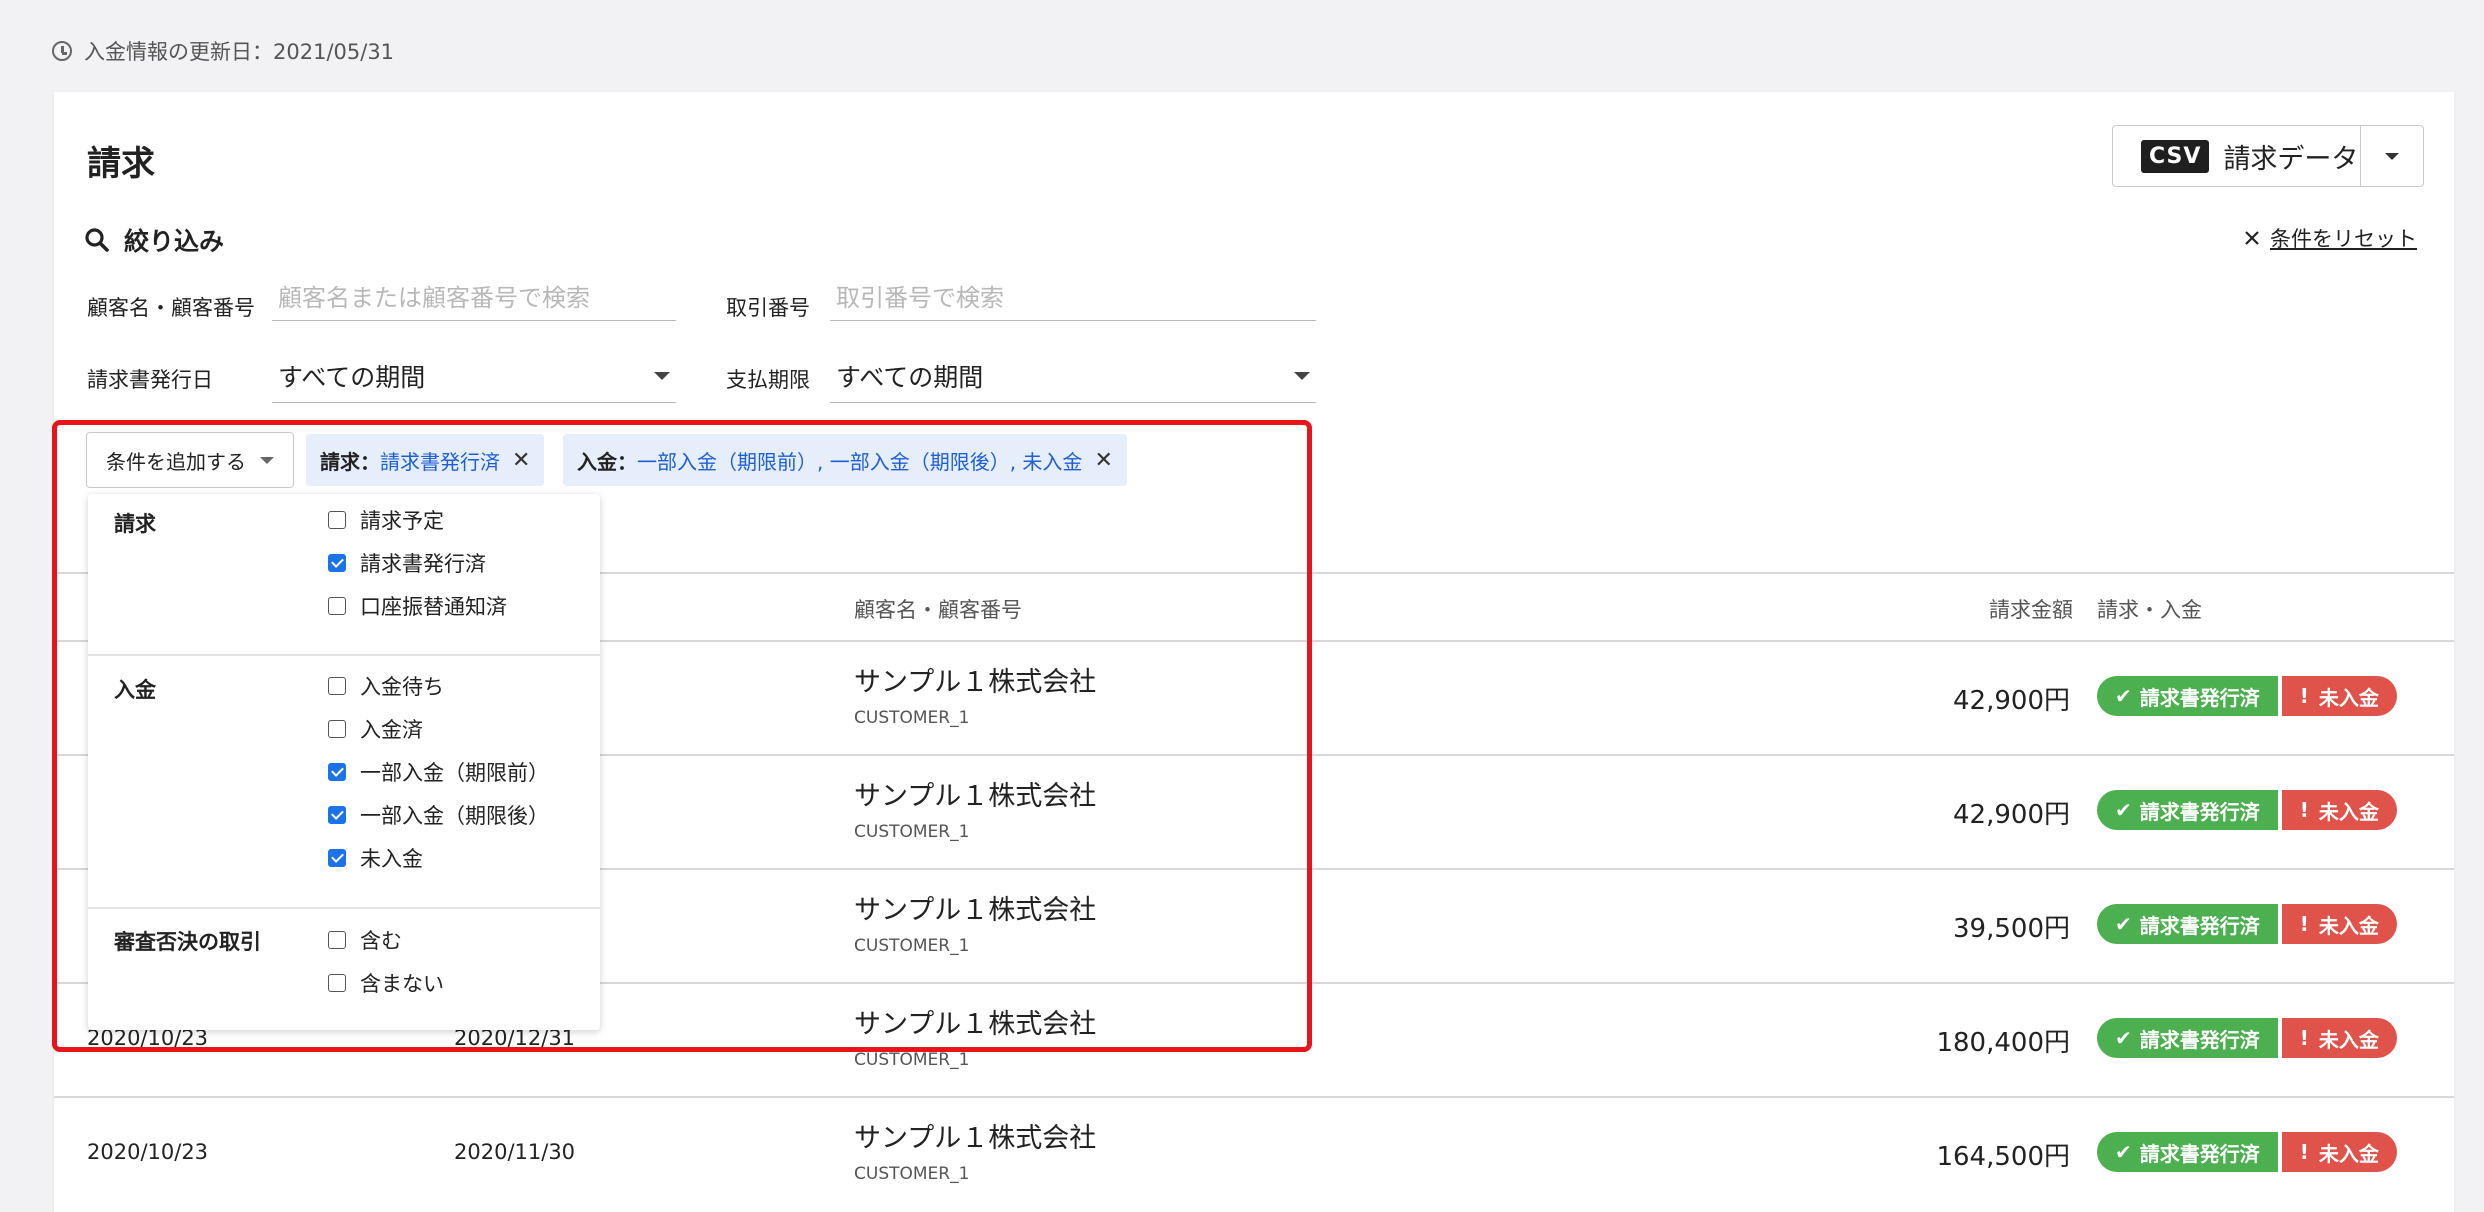  Describe the element at coordinates (239, 52) in the screenshot. I see `update-label: 入金情報の更新日：2021/05/31` at that location.